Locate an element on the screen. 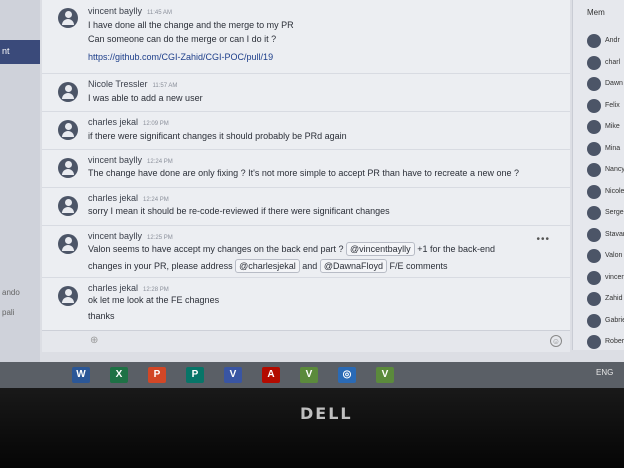 The image size is (624, 468). member-item: Mike is located at coordinates (605, 128).